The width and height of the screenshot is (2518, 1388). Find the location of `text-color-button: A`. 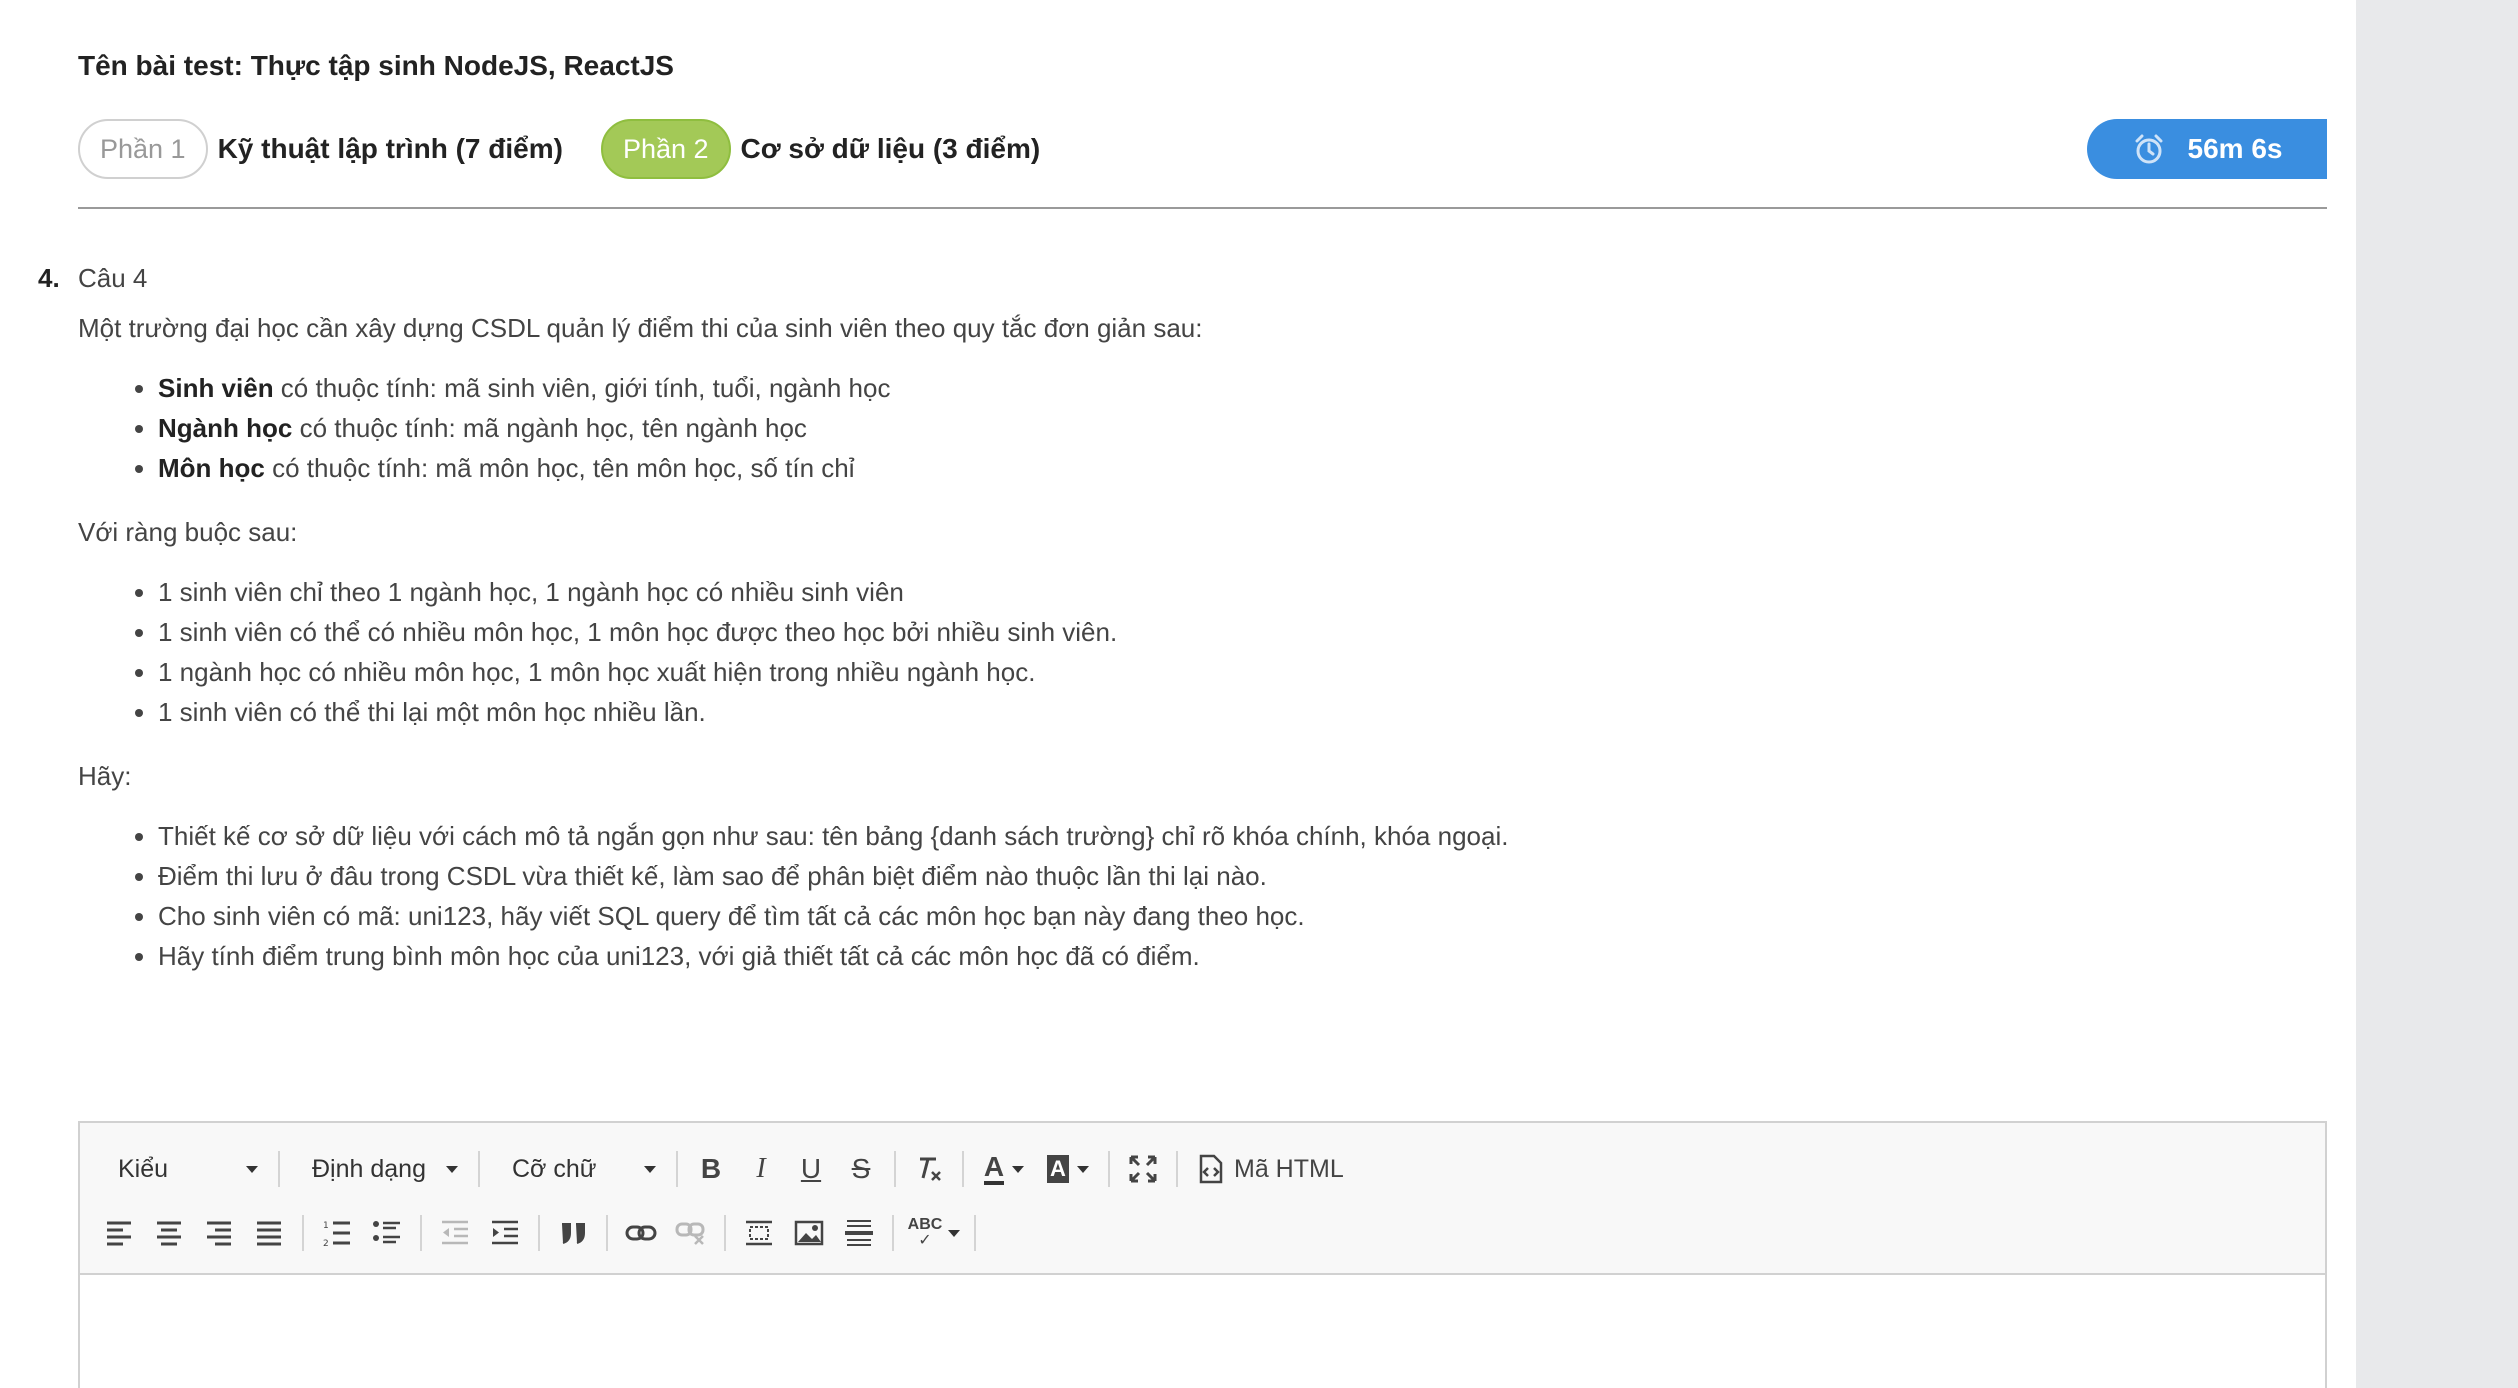

text-color-button: A is located at coordinates (1004, 1169).